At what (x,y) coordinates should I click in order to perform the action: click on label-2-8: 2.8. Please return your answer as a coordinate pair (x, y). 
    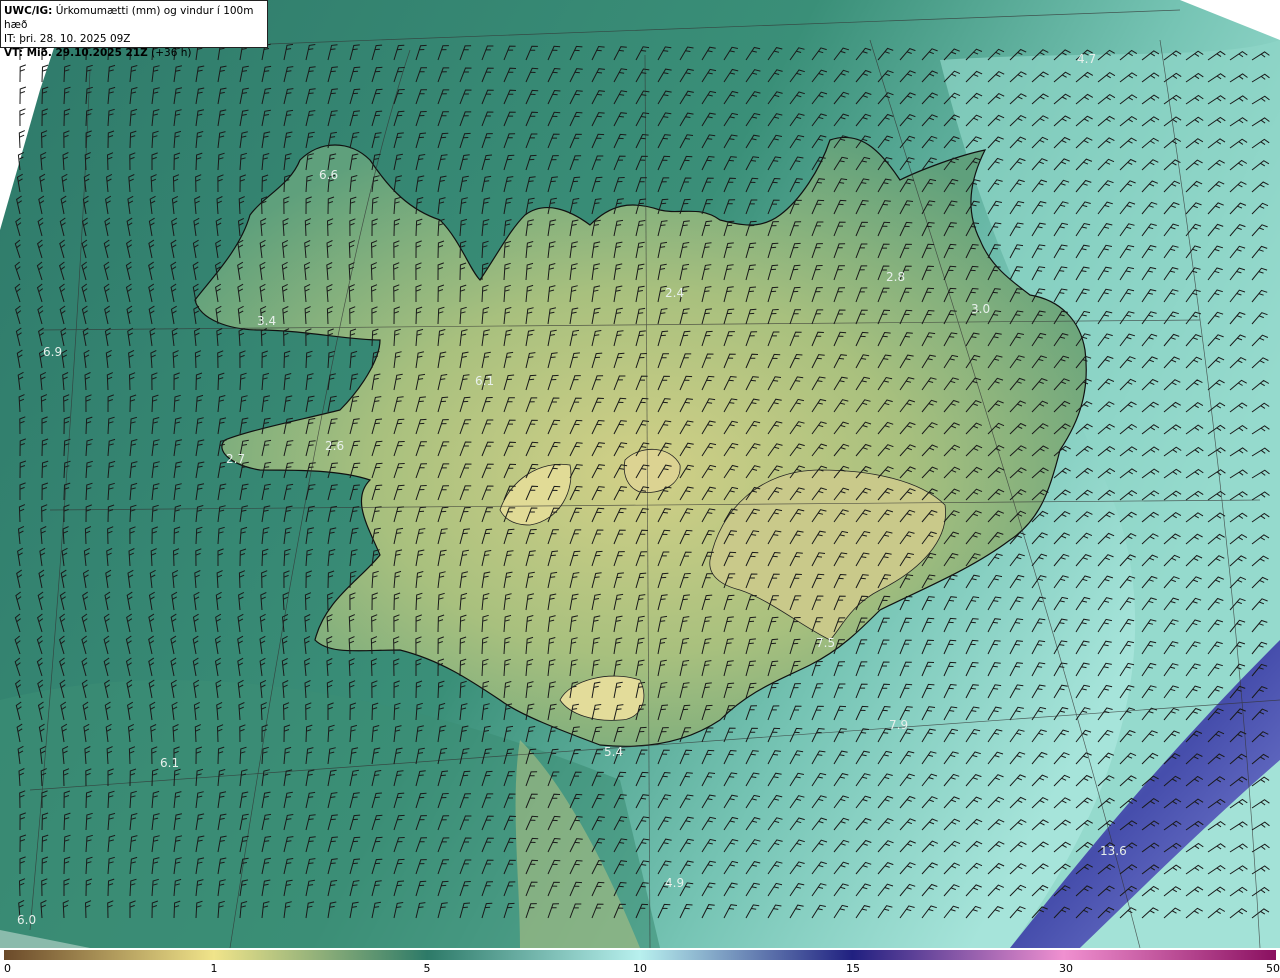
    Looking at the image, I should click on (895, 277).